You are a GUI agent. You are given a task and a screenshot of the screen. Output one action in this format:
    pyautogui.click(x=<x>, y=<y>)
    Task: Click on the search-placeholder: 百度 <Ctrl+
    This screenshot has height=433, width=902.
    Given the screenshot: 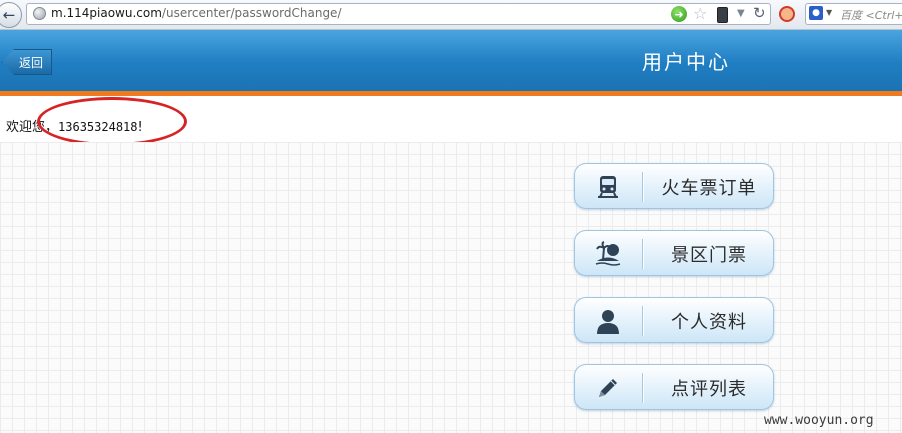 What is the action you would take?
    pyautogui.click(x=871, y=15)
    